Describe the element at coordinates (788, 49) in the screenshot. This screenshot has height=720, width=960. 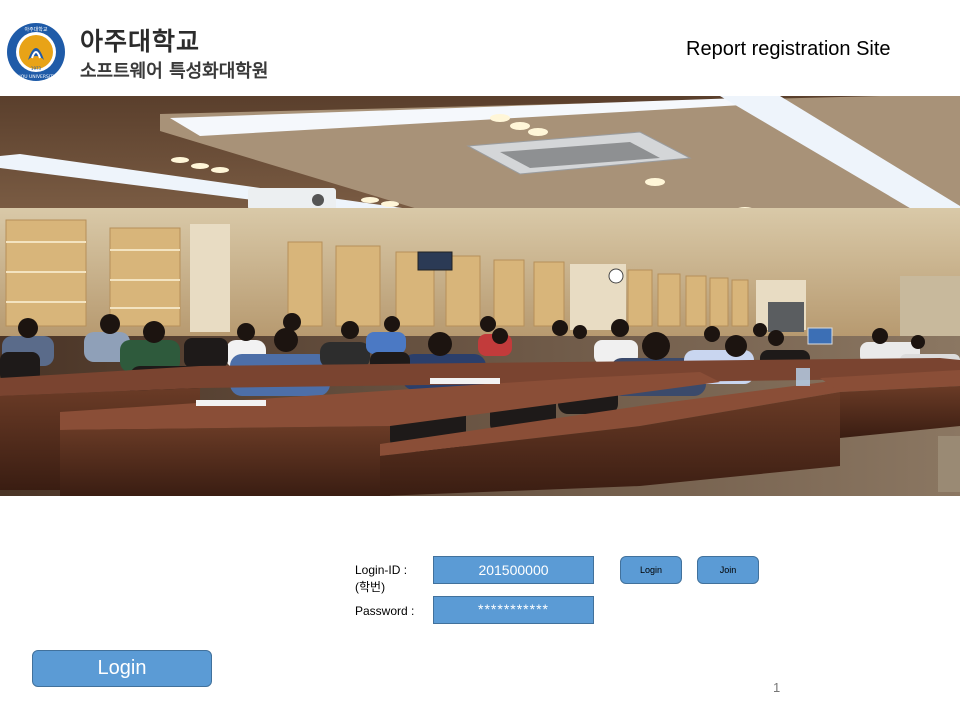
I see `site-title: Report registration Site` at that location.